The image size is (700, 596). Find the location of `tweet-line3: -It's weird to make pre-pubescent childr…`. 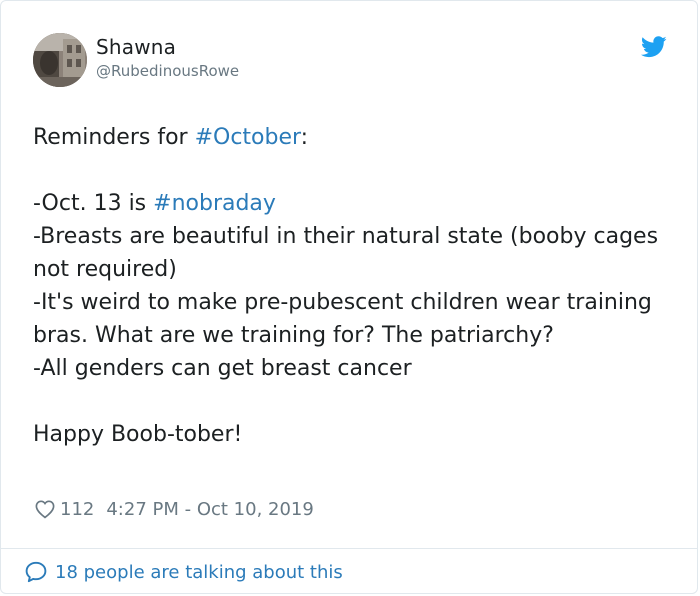

tweet-line3: -It's weird to make pre-pubescent childr… is located at coordinates (346, 319).